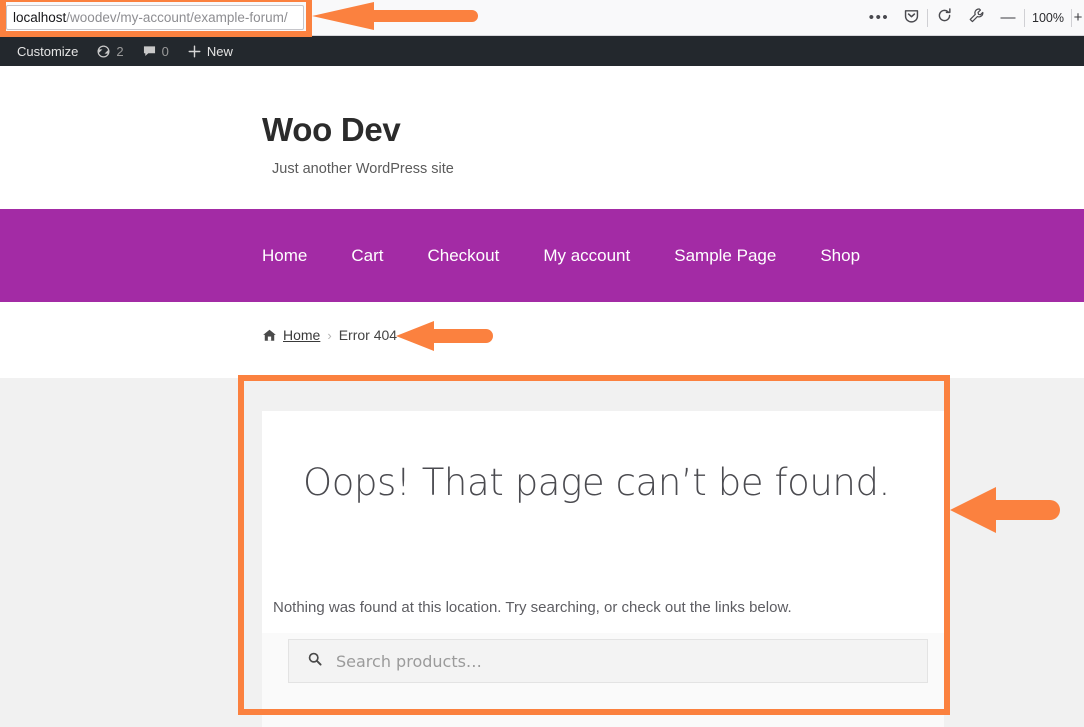  I want to click on admin-bar-comments: 0, so click(155, 51).